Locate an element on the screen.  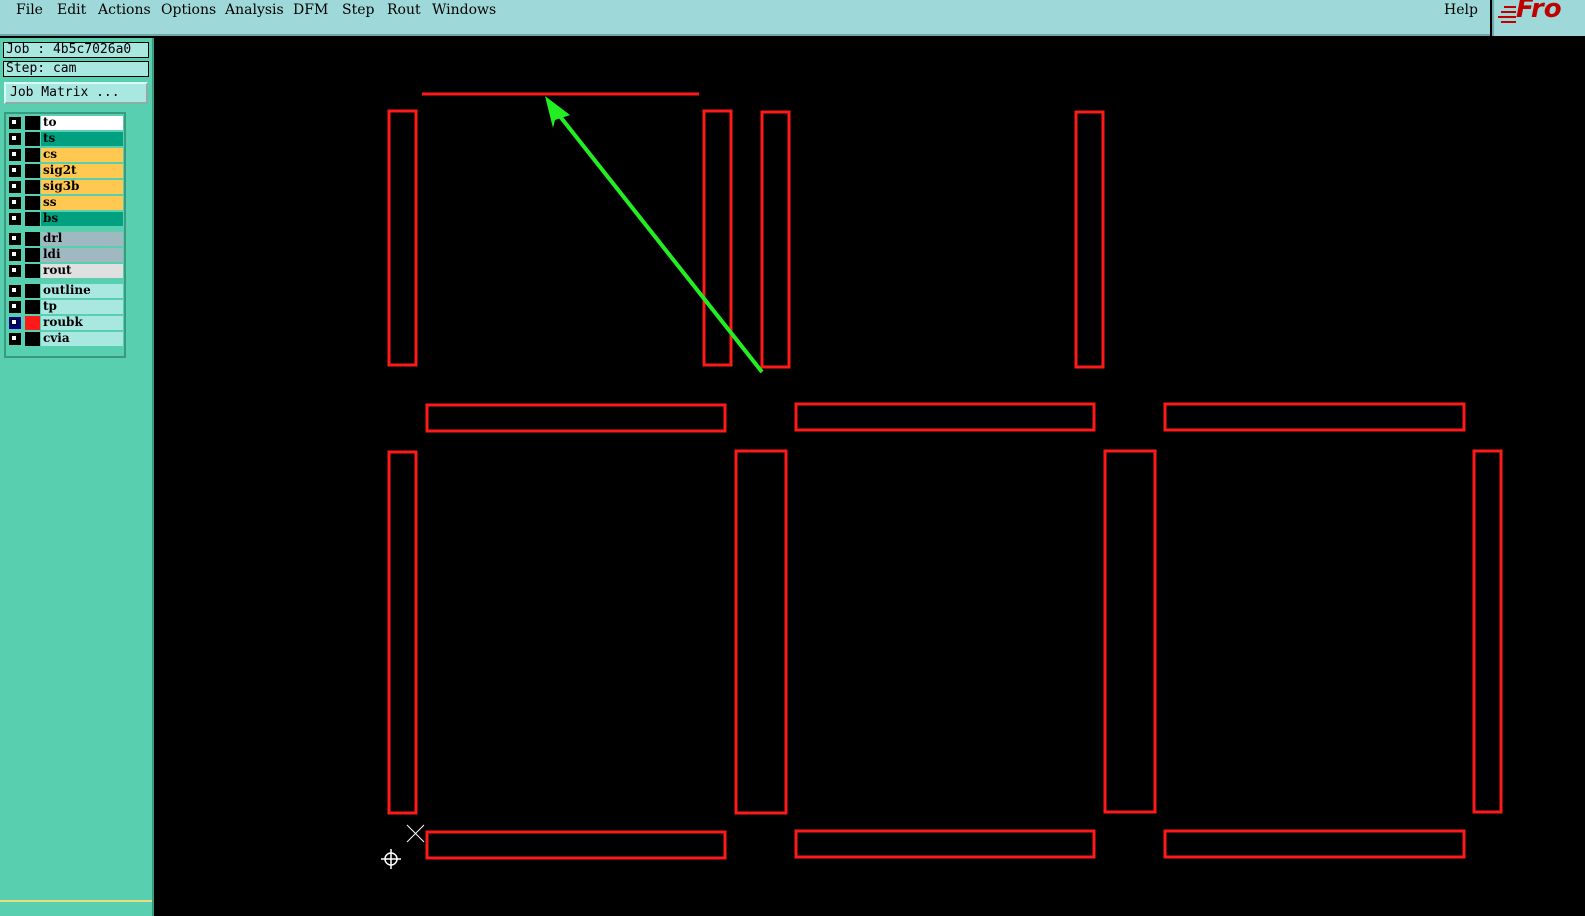
layer-name: roubk is located at coordinates (82, 323).